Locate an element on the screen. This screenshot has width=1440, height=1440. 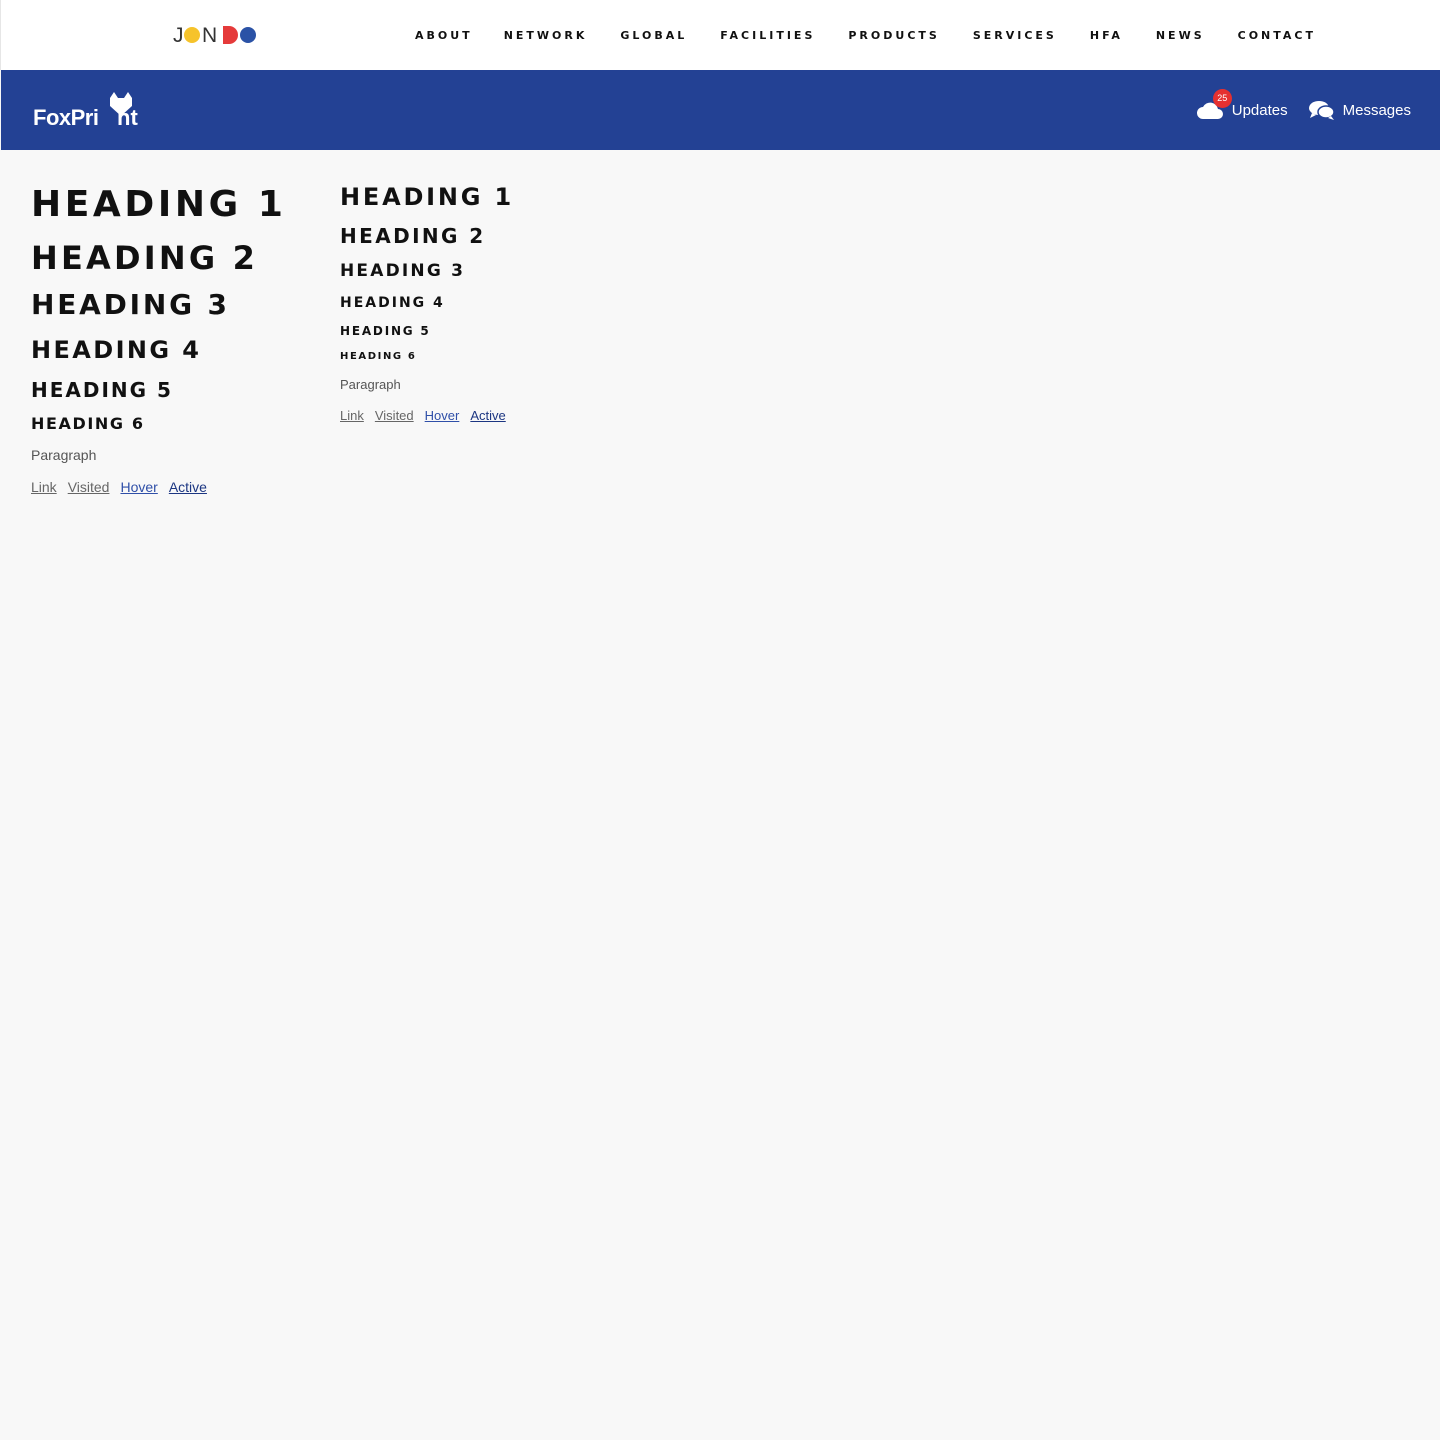
menu-item-products: PRODUCTS is located at coordinates (893, 35).